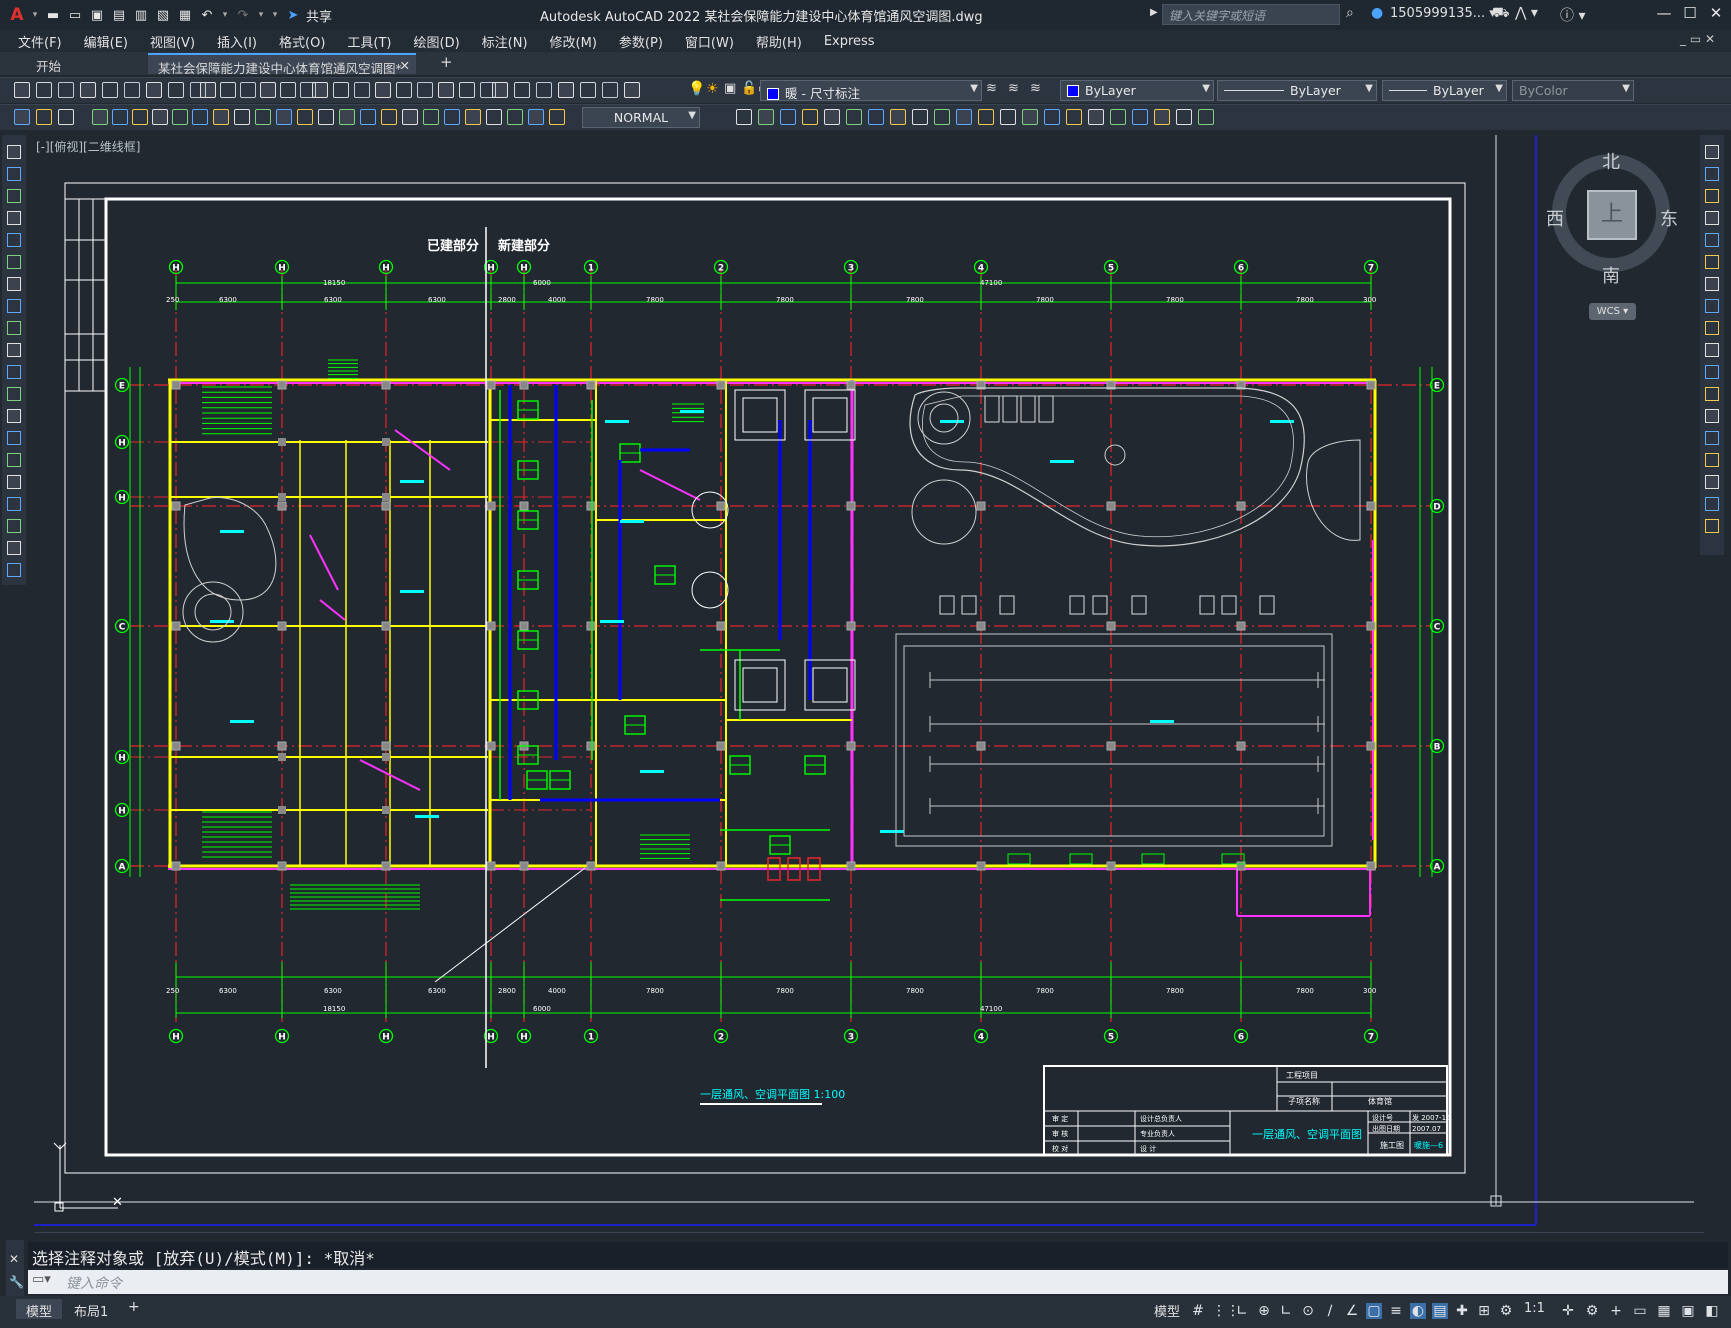 This screenshot has height=1328, width=1731. Describe the element at coordinates (1264, 1311) in the screenshot. I see `dynamic-input-icon: ⊕` at that location.